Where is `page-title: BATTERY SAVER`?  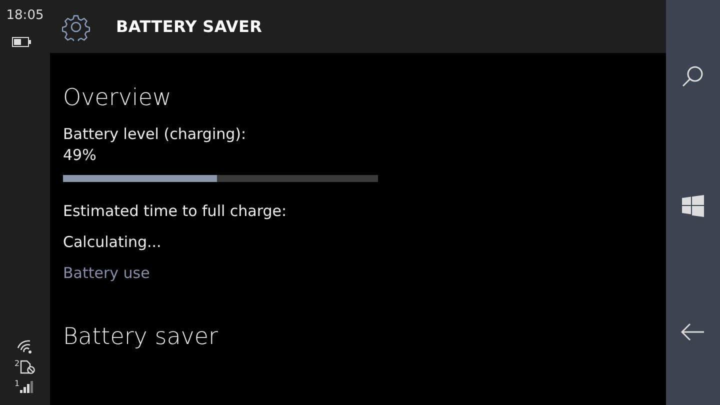 page-title: BATTERY SAVER is located at coordinates (189, 26).